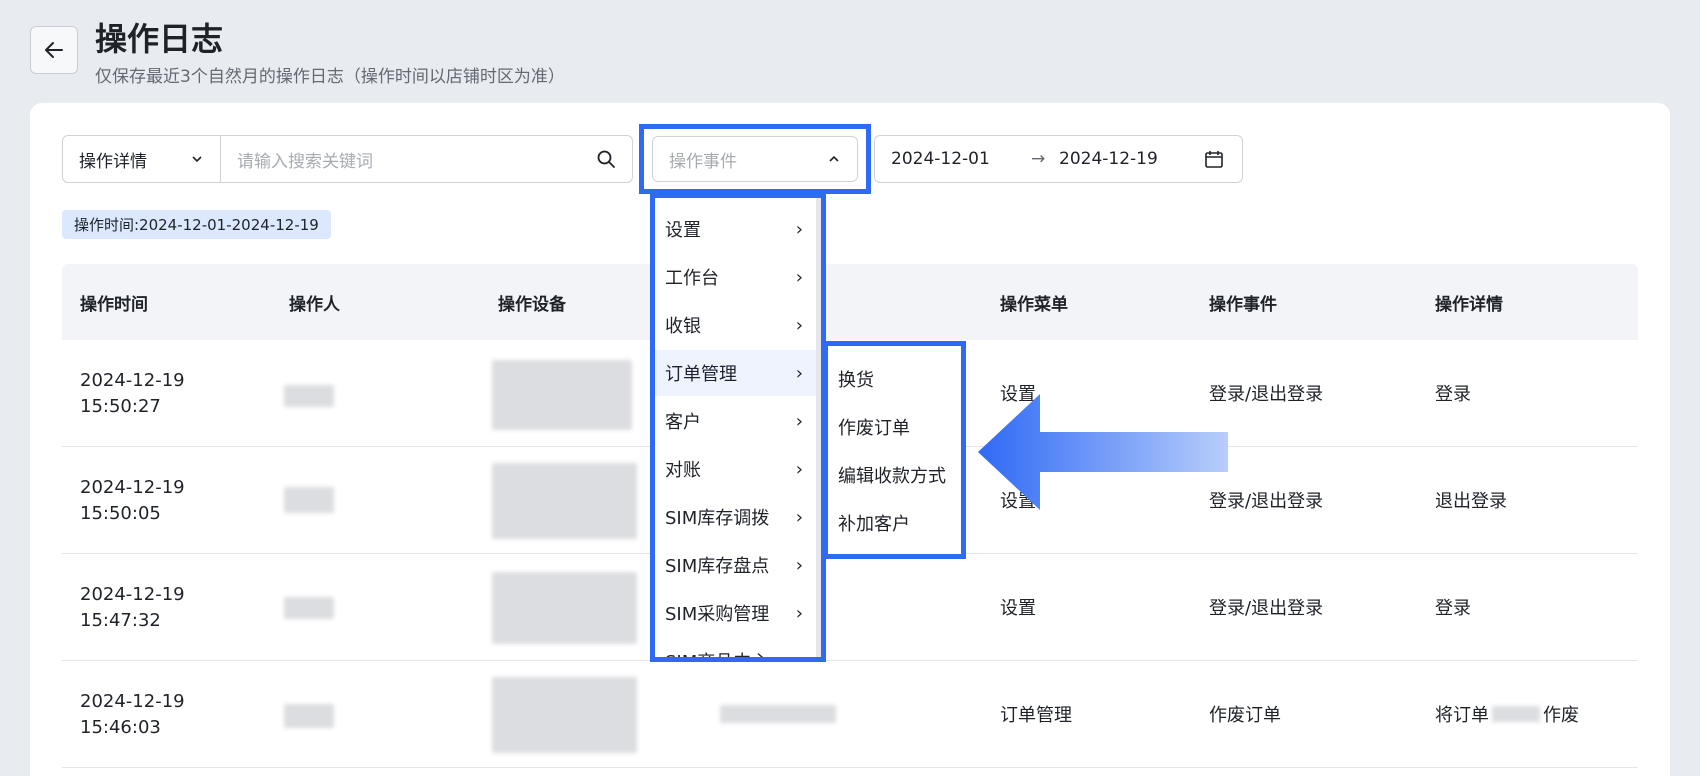  What do you see at coordinates (738, 469) in the screenshot?
I see `menu-item-reconciliation: 对账 ›` at bounding box center [738, 469].